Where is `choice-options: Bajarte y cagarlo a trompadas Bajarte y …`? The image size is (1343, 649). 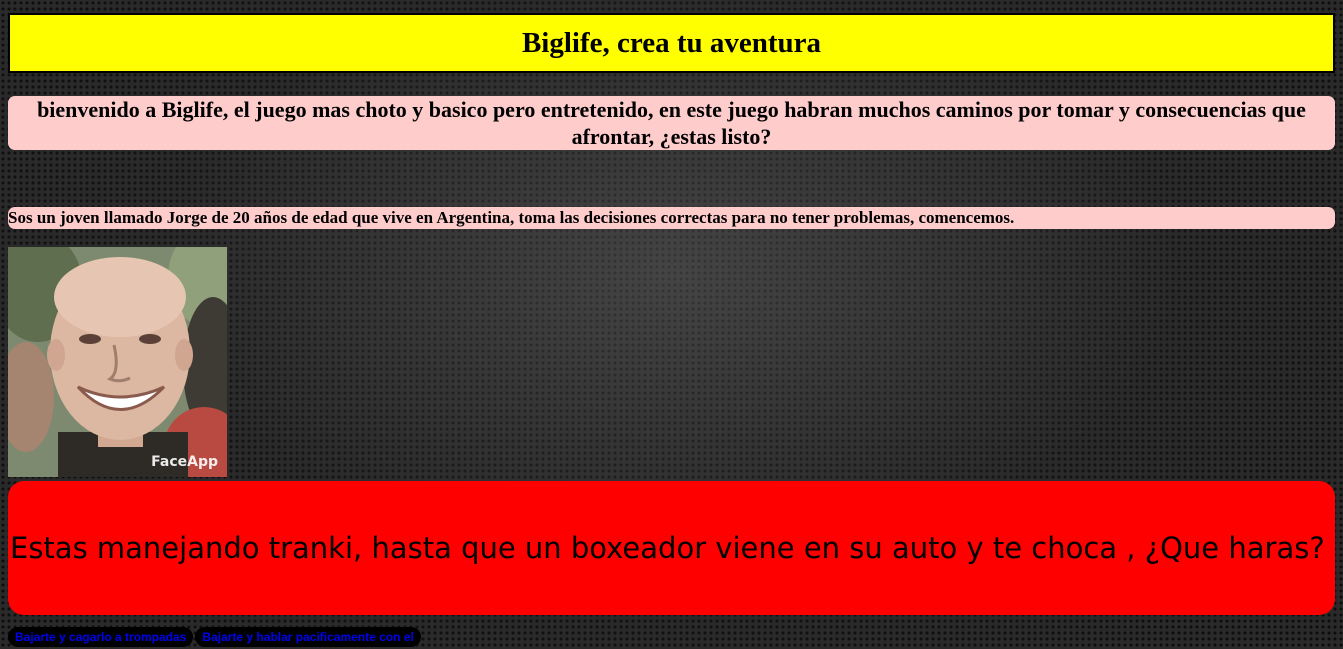 choice-options: Bajarte y cagarlo a trompadas Bajarte y … is located at coordinates (214, 637).